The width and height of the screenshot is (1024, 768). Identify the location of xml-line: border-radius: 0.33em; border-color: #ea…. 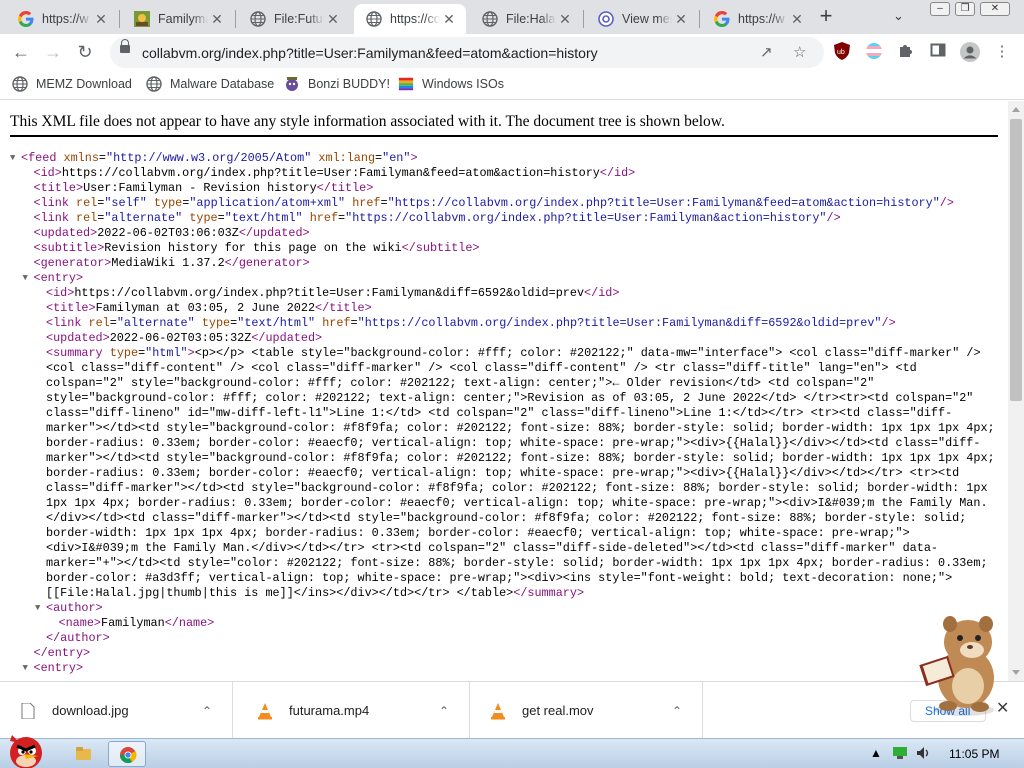
(508, 473).